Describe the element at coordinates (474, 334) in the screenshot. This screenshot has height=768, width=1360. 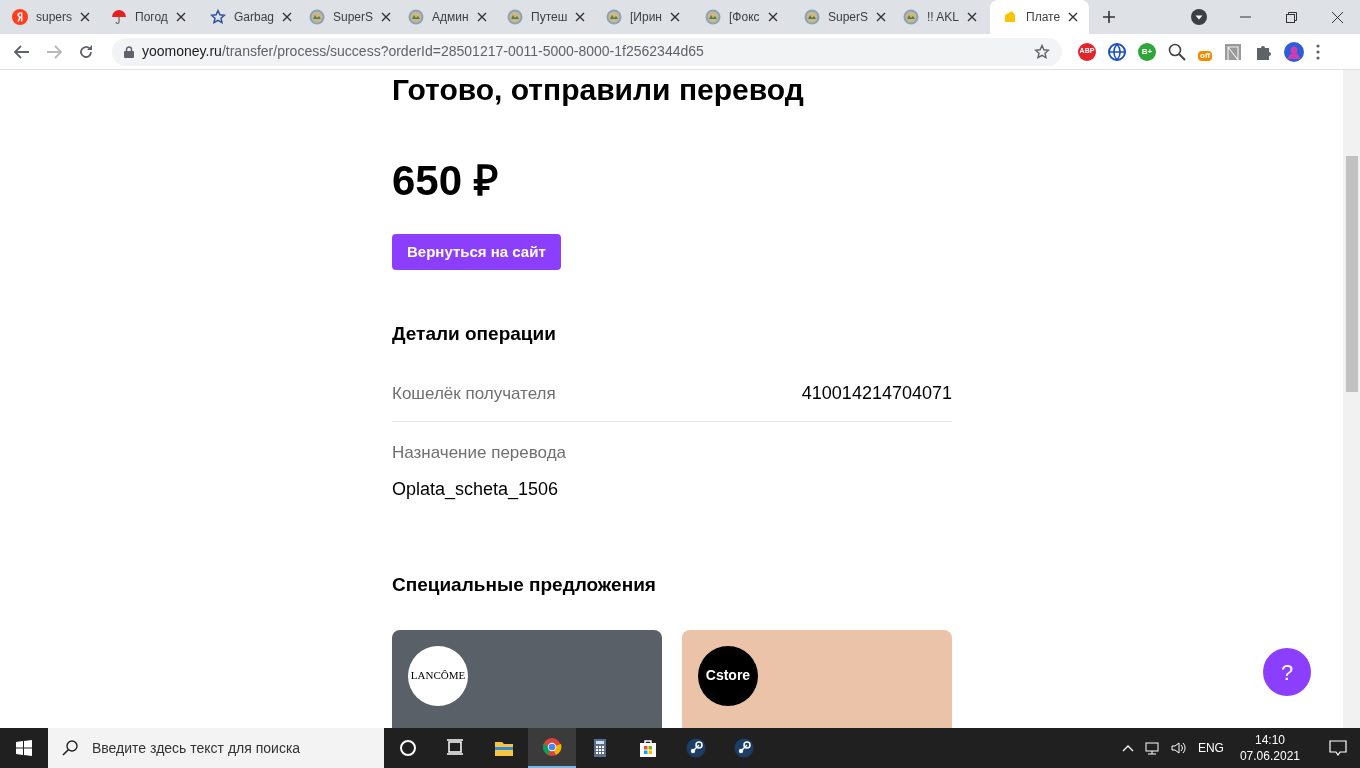
I see `section-heading: Детали операции` at that location.